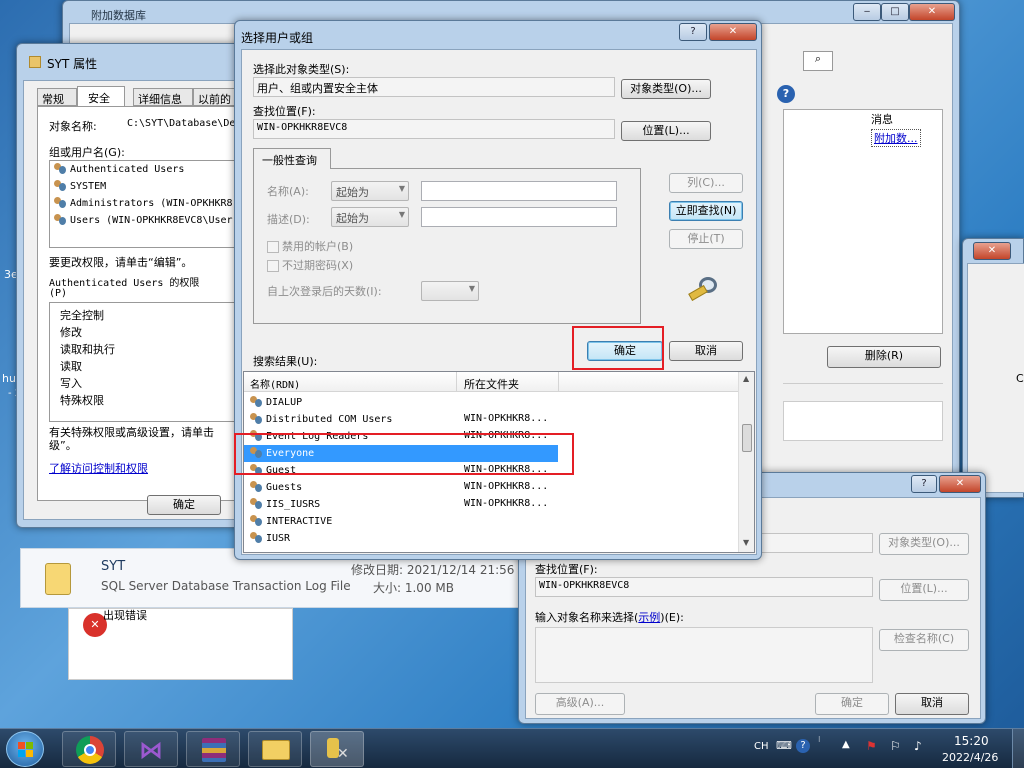 The height and width of the screenshot is (768, 1024). What do you see at coordinates (98, 468) in the screenshot?
I see `learn-more-link: 了解访问控制和权限` at bounding box center [98, 468].